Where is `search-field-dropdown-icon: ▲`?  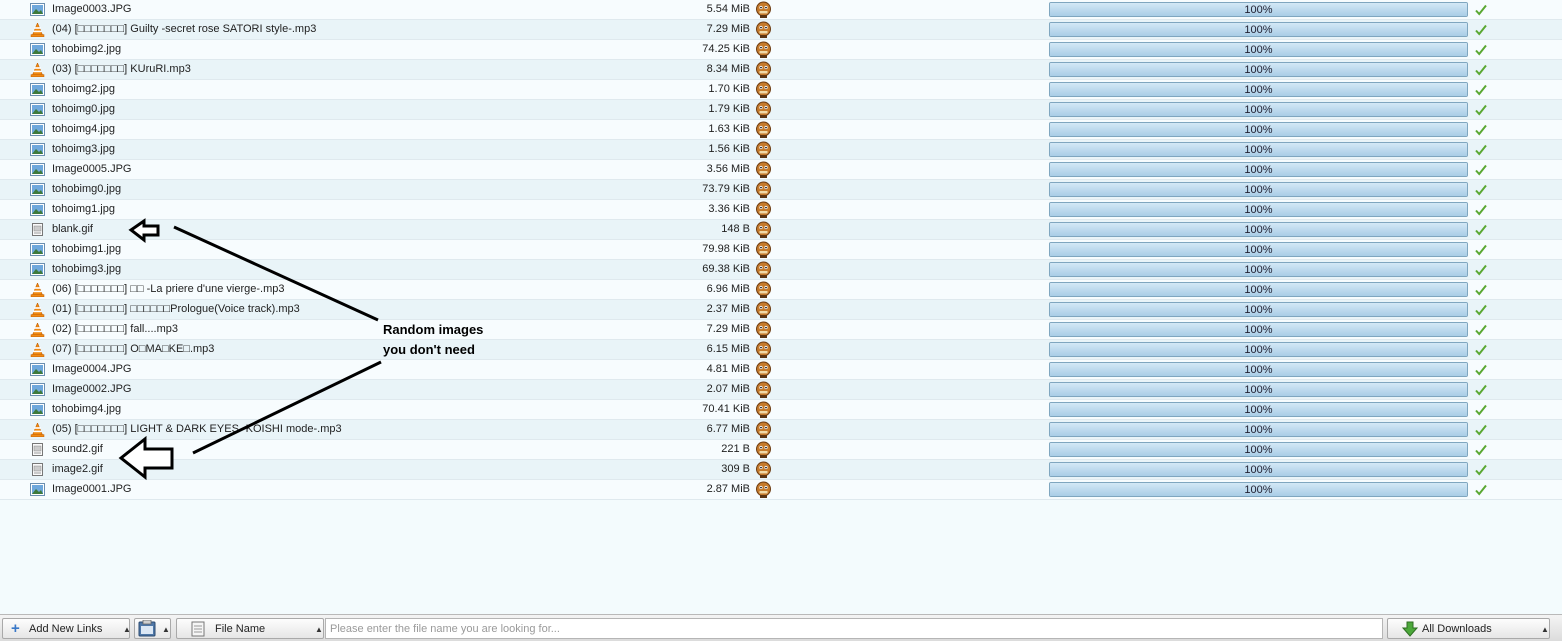
search-field-dropdown-icon: ▲ is located at coordinates (319, 629).